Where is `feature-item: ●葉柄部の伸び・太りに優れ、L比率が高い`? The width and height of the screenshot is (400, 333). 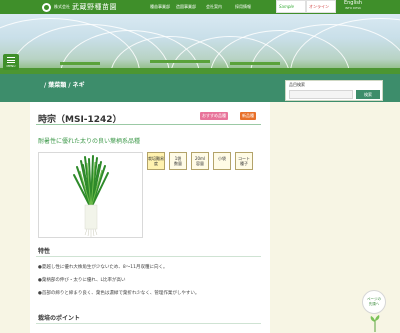 feature-item: ●葉柄部の伸び・太りに優れ、L比率が高い is located at coordinates (82, 280).